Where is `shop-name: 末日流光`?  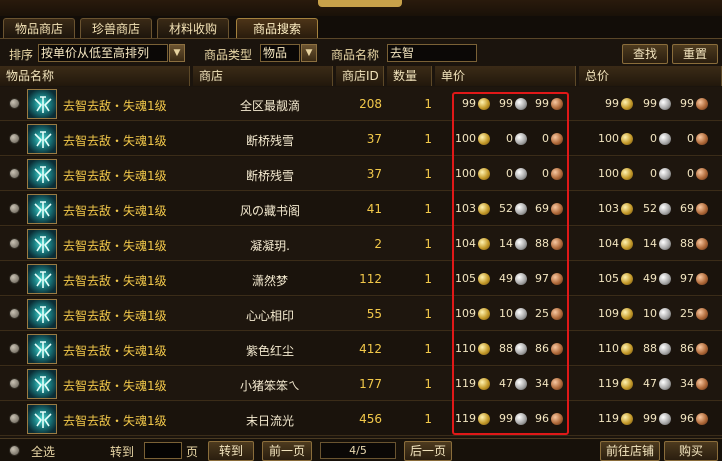
shop-name: 末日流光 is located at coordinates (269, 421).